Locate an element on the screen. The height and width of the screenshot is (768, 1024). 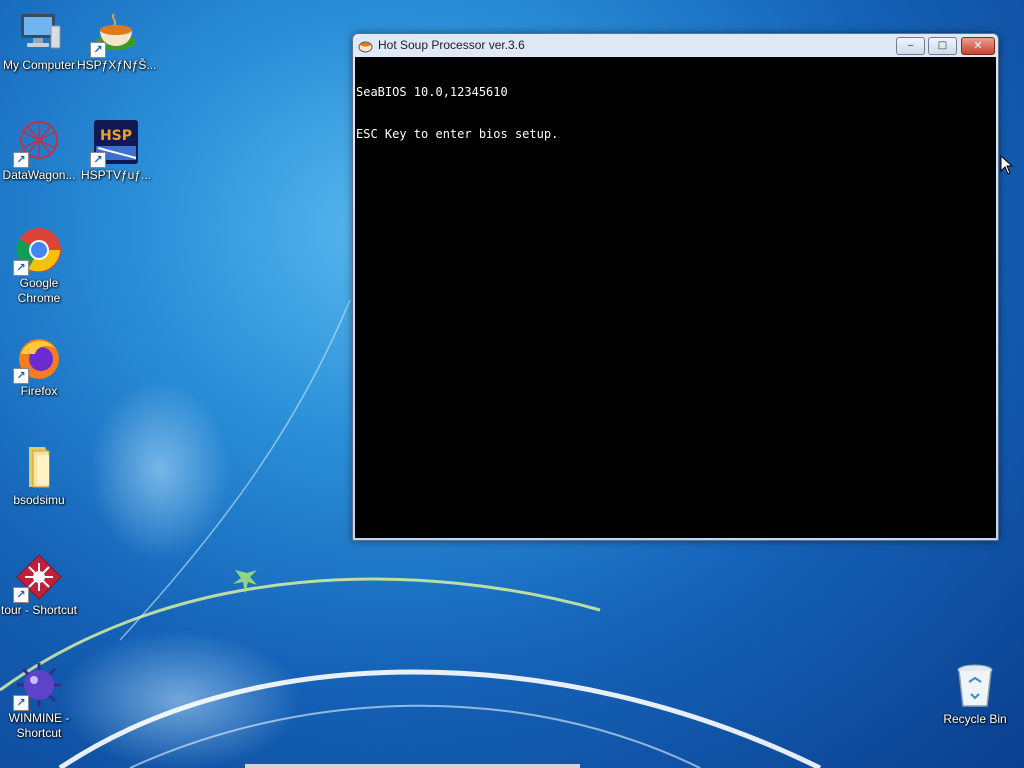
window-titlebar: Hot Soup Processor ver.3.6 ‒ □ ✕ is located at coordinates (675, 45).